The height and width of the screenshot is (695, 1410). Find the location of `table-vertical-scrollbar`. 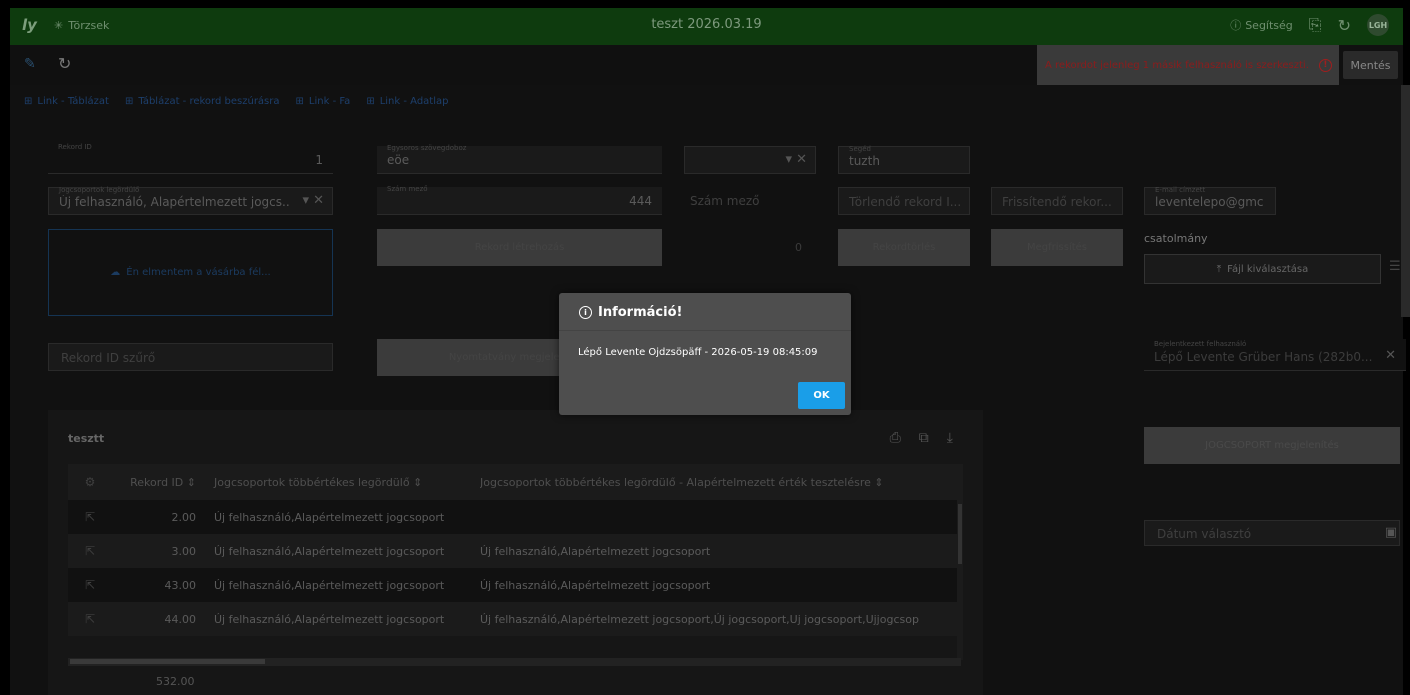

table-vertical-scrollbar is located at coordinates (960, 580).